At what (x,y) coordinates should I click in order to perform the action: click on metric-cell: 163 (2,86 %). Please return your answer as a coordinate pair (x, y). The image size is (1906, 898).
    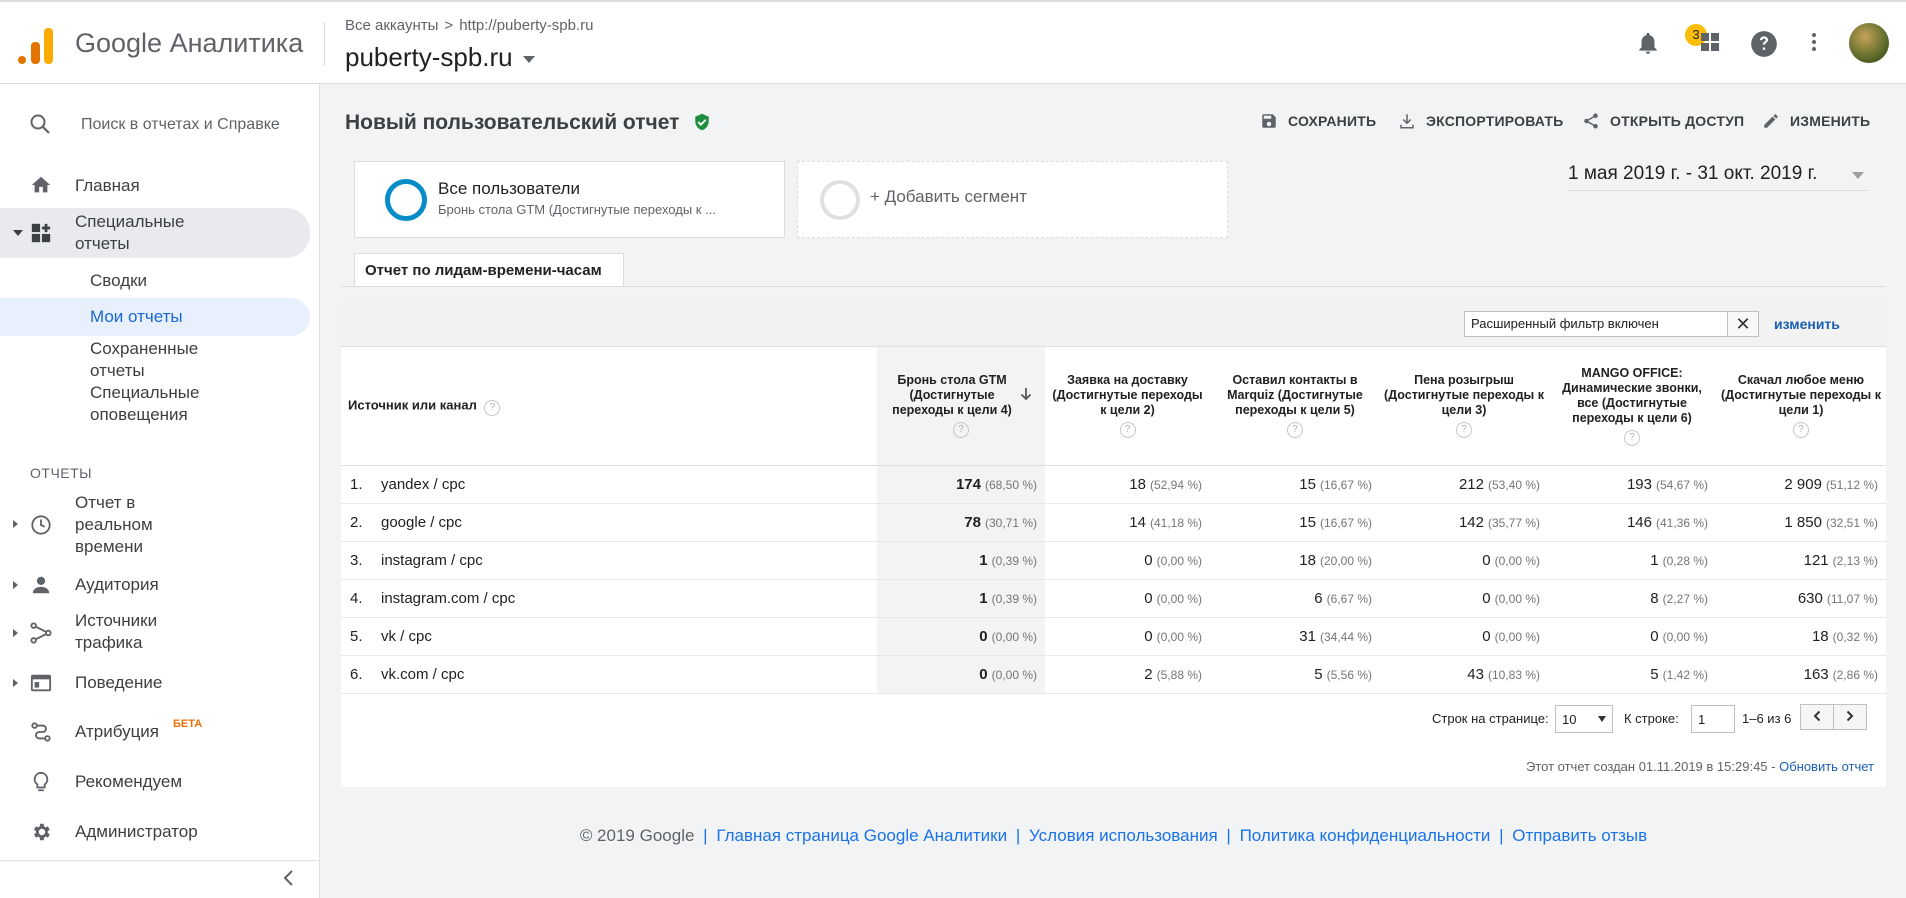
    Looking at the image, I should click on (1801, 674).